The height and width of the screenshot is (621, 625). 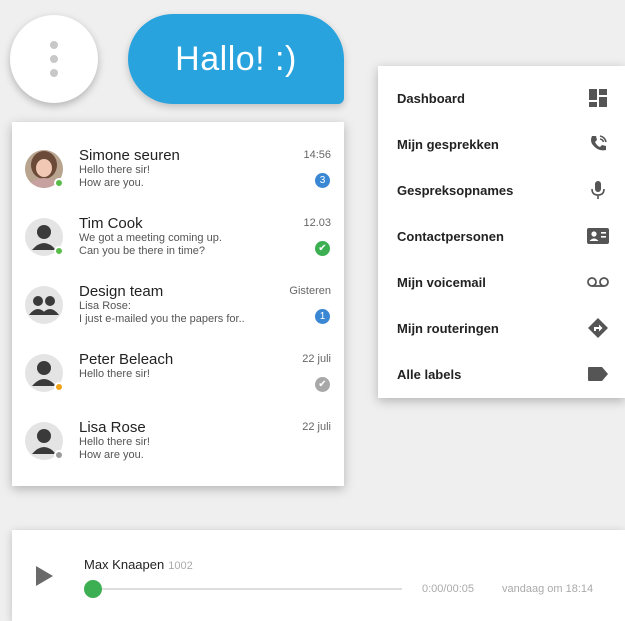 I want to click on menu-item-my-calls: Mijn gesprekken, so click(x=501, y=144).